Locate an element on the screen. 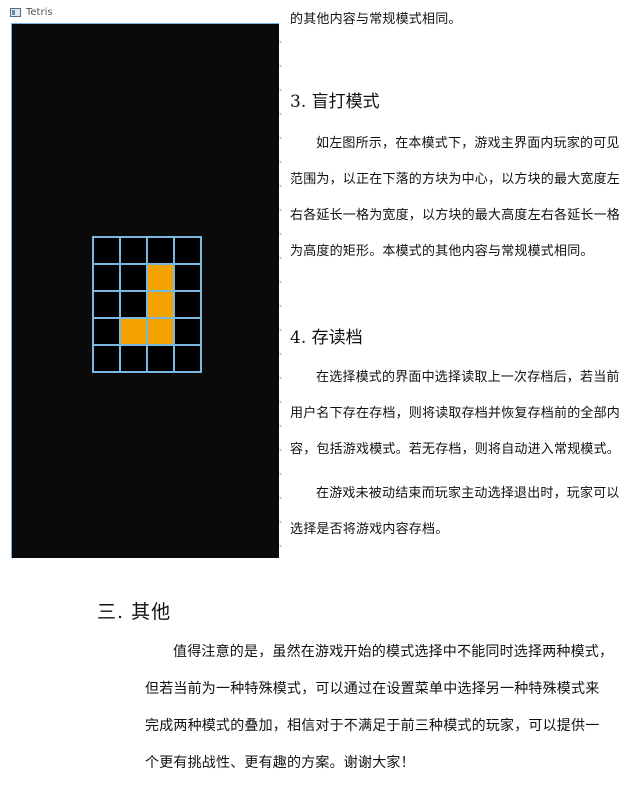 The image size is (636, 786). window-title: Tetris is located at coordinates (39, 12).